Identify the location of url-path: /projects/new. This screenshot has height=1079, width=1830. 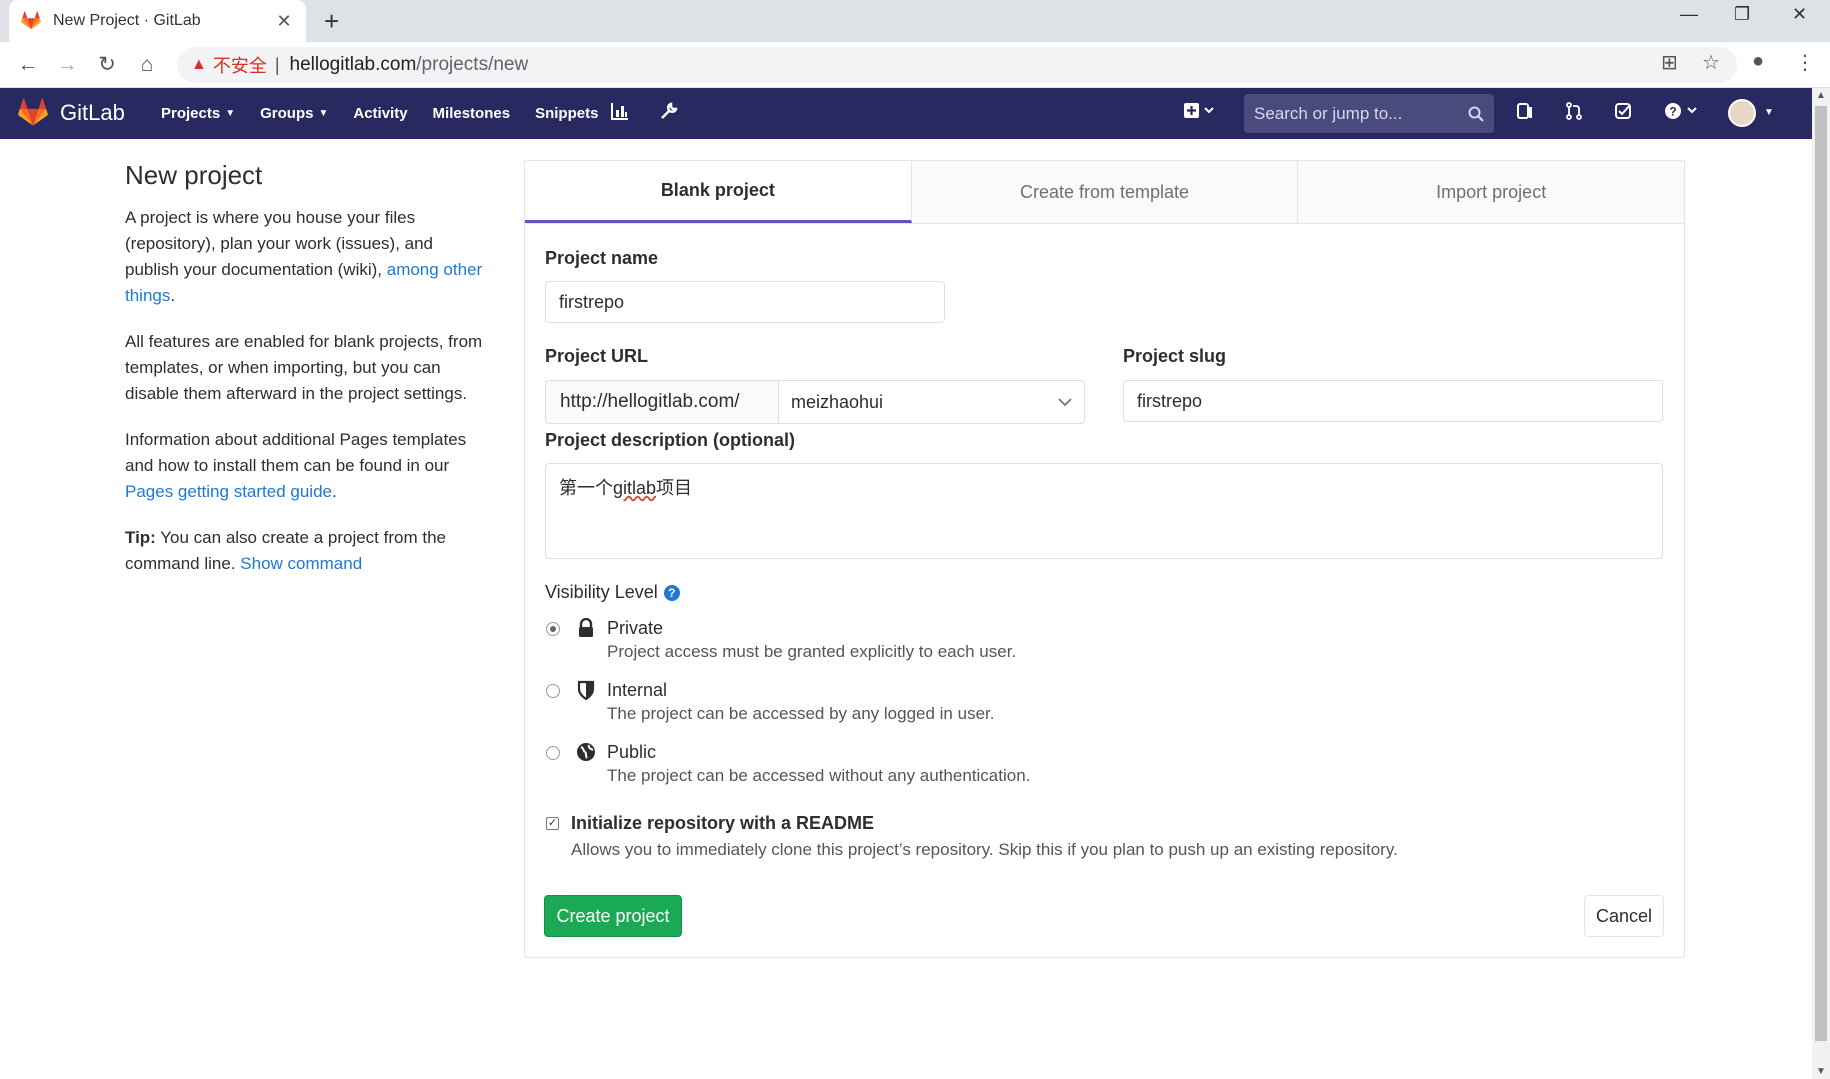
(472, 64).